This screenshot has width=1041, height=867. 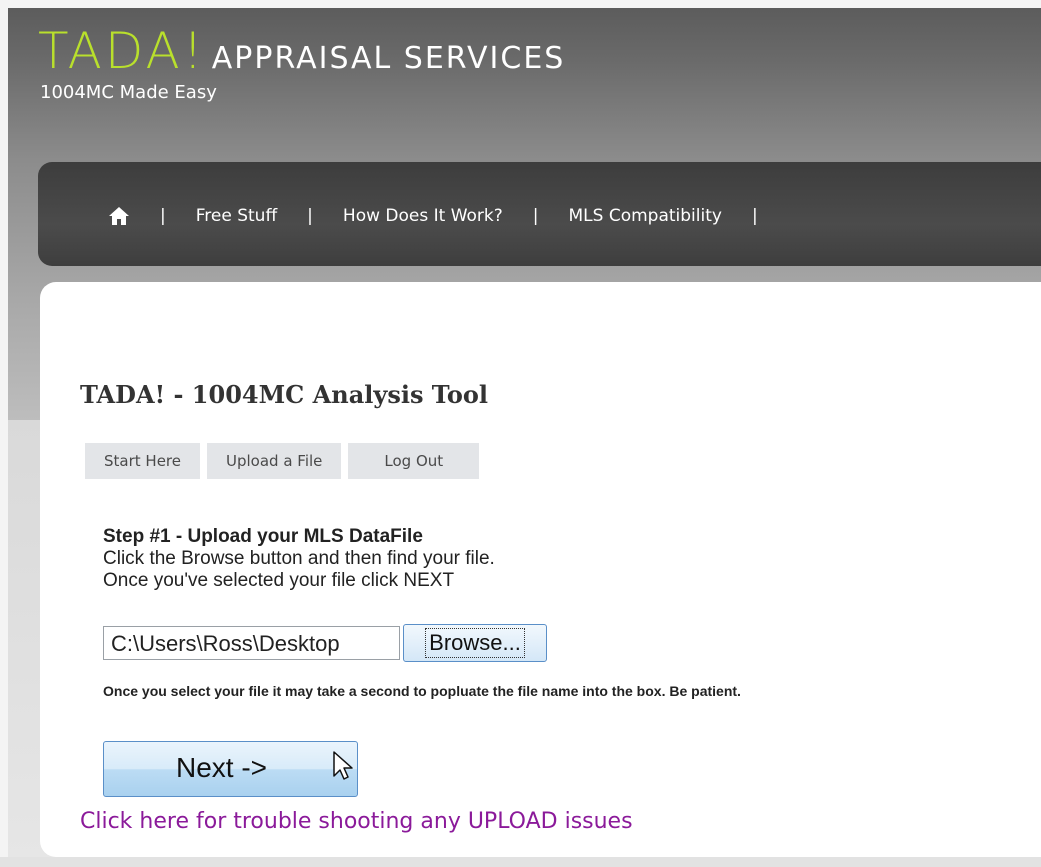 What do you see at coordinates (274, 461) in the screenshot?
I see `tab-upload-file: Upload a File` at bounding box center [274, 461].